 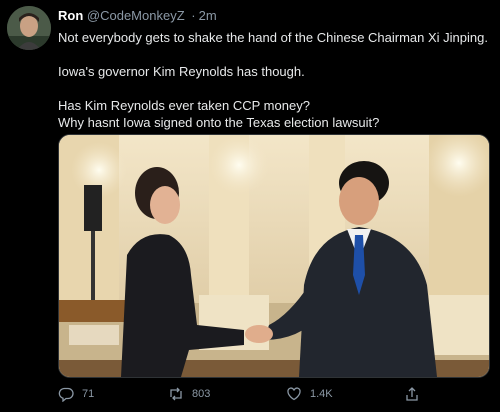 I want to click on like-button: 1.4K, so click(x=309, y=394).